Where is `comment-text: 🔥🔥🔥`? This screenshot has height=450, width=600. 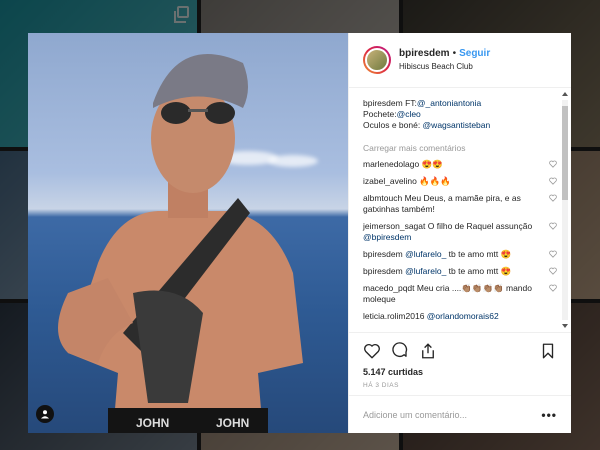
comment-text: 🔥🔥🔥 is located at coordinates (435, 181).